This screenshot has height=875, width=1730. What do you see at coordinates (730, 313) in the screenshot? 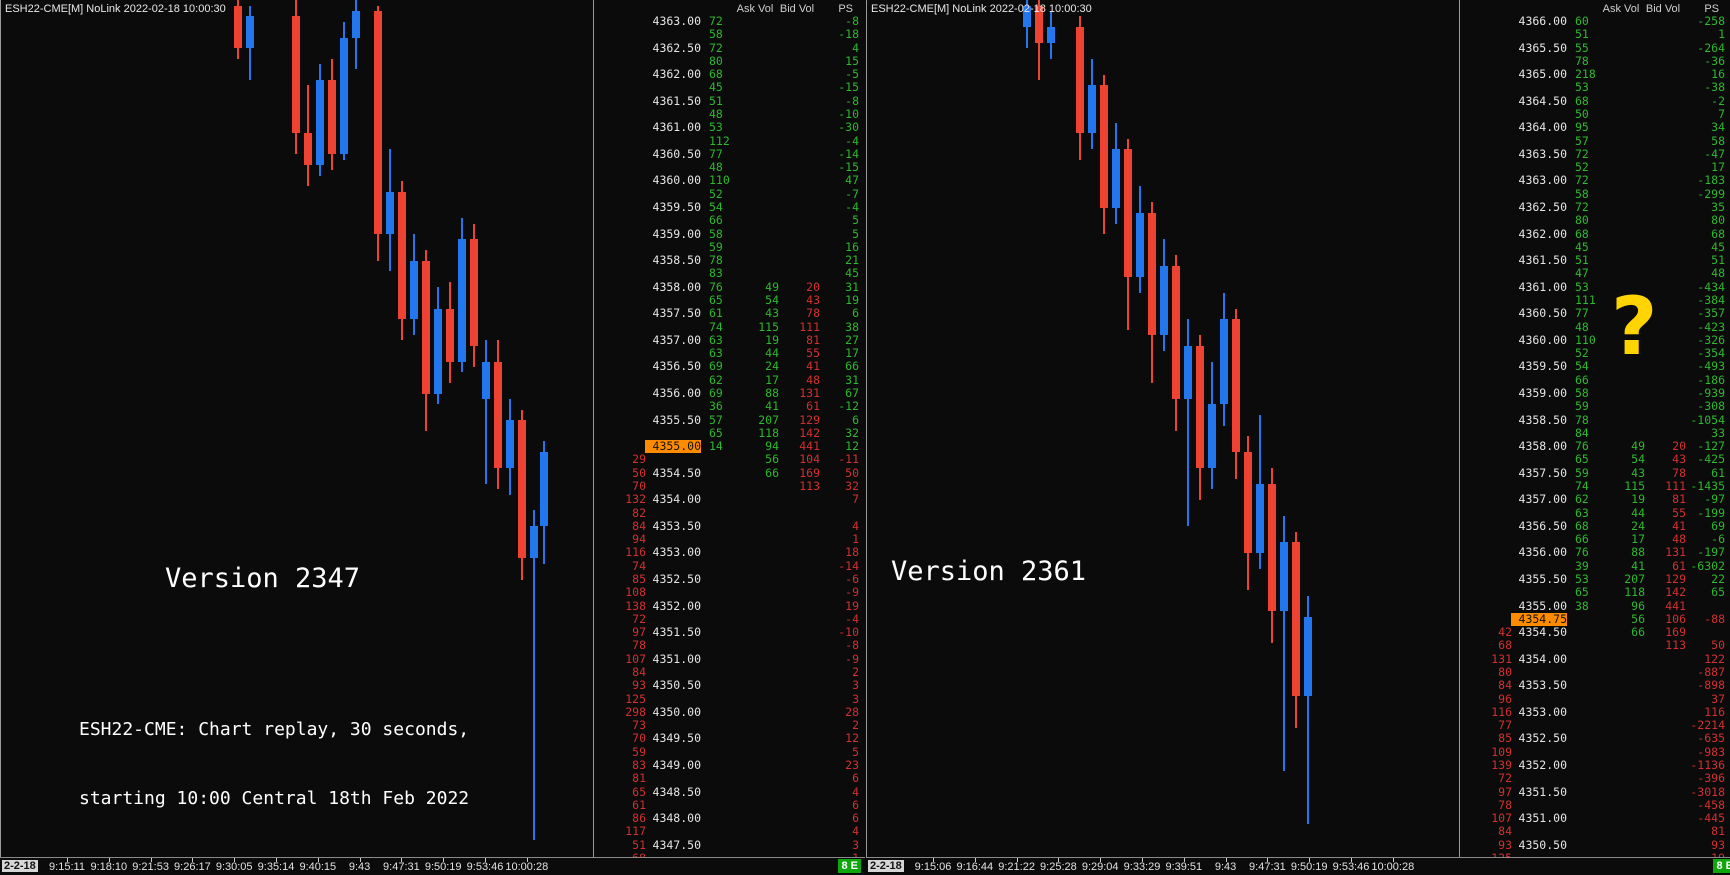
I see `ladder-row: 4357.50 61 43 78 6` at bounding box center [730, 313].